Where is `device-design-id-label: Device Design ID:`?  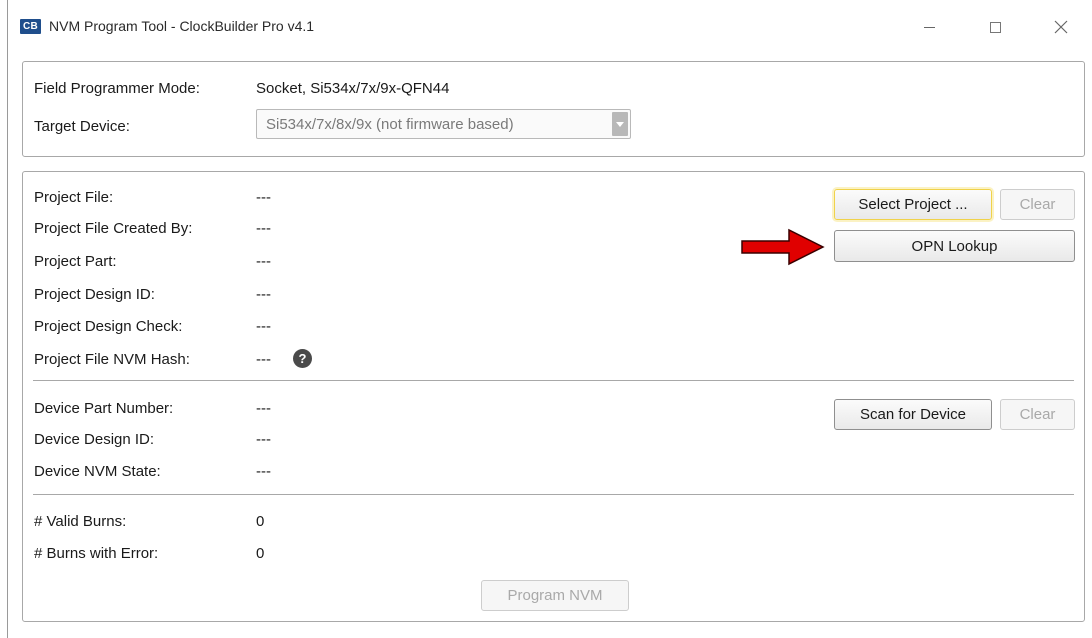
device-design-id-label: Device Design ID: is located at coordinates (94, 439).